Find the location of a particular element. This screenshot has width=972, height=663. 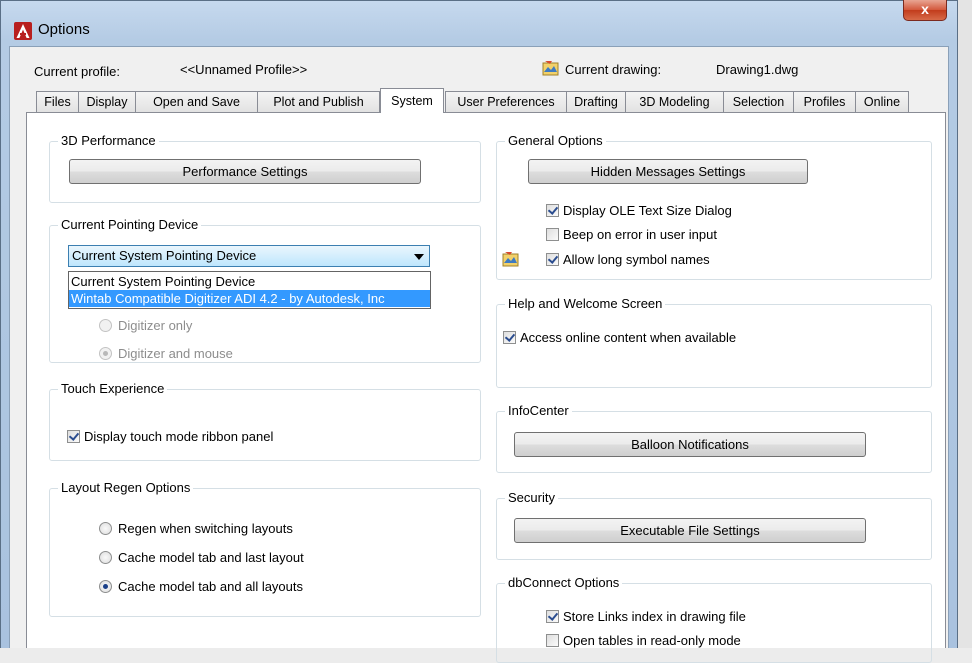

checkbox-online-content: Access online content when available is located at coordinates (619, 337).